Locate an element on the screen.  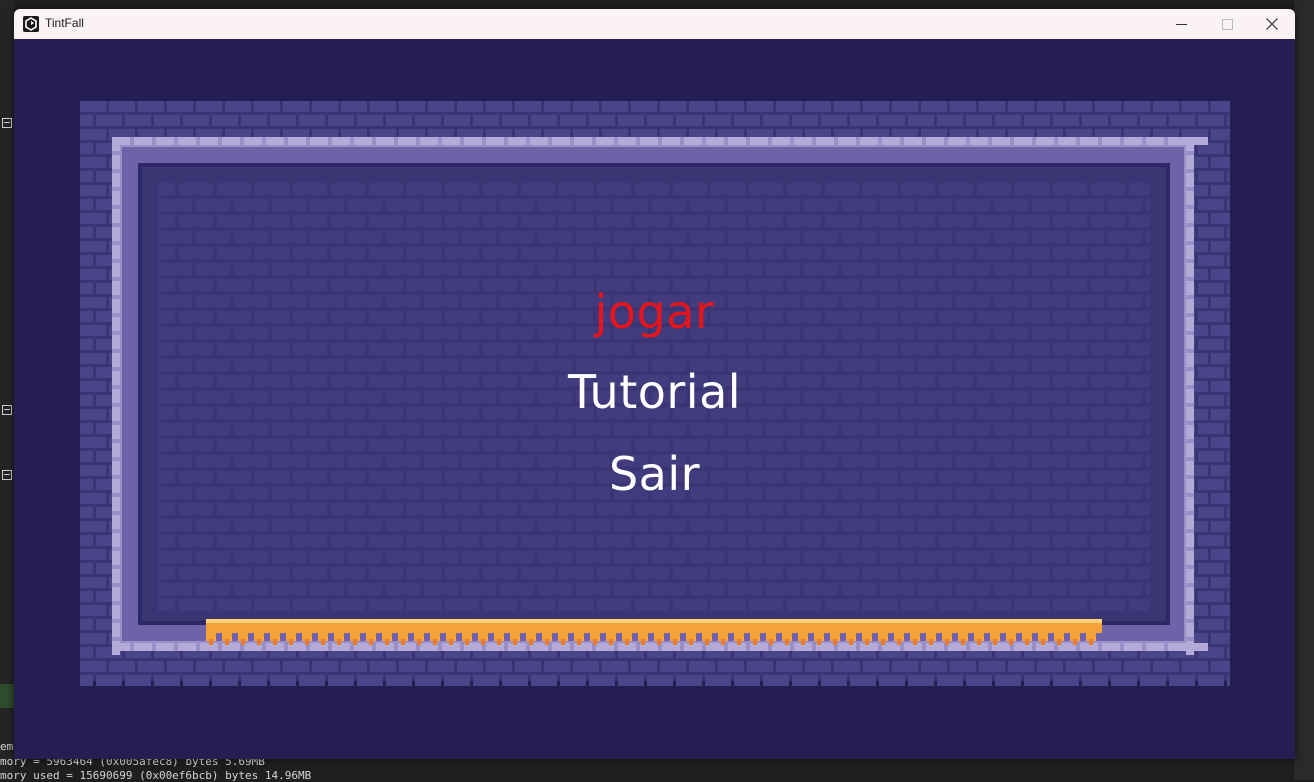
title-bar: TintFall is located at coordinates (654, 24).